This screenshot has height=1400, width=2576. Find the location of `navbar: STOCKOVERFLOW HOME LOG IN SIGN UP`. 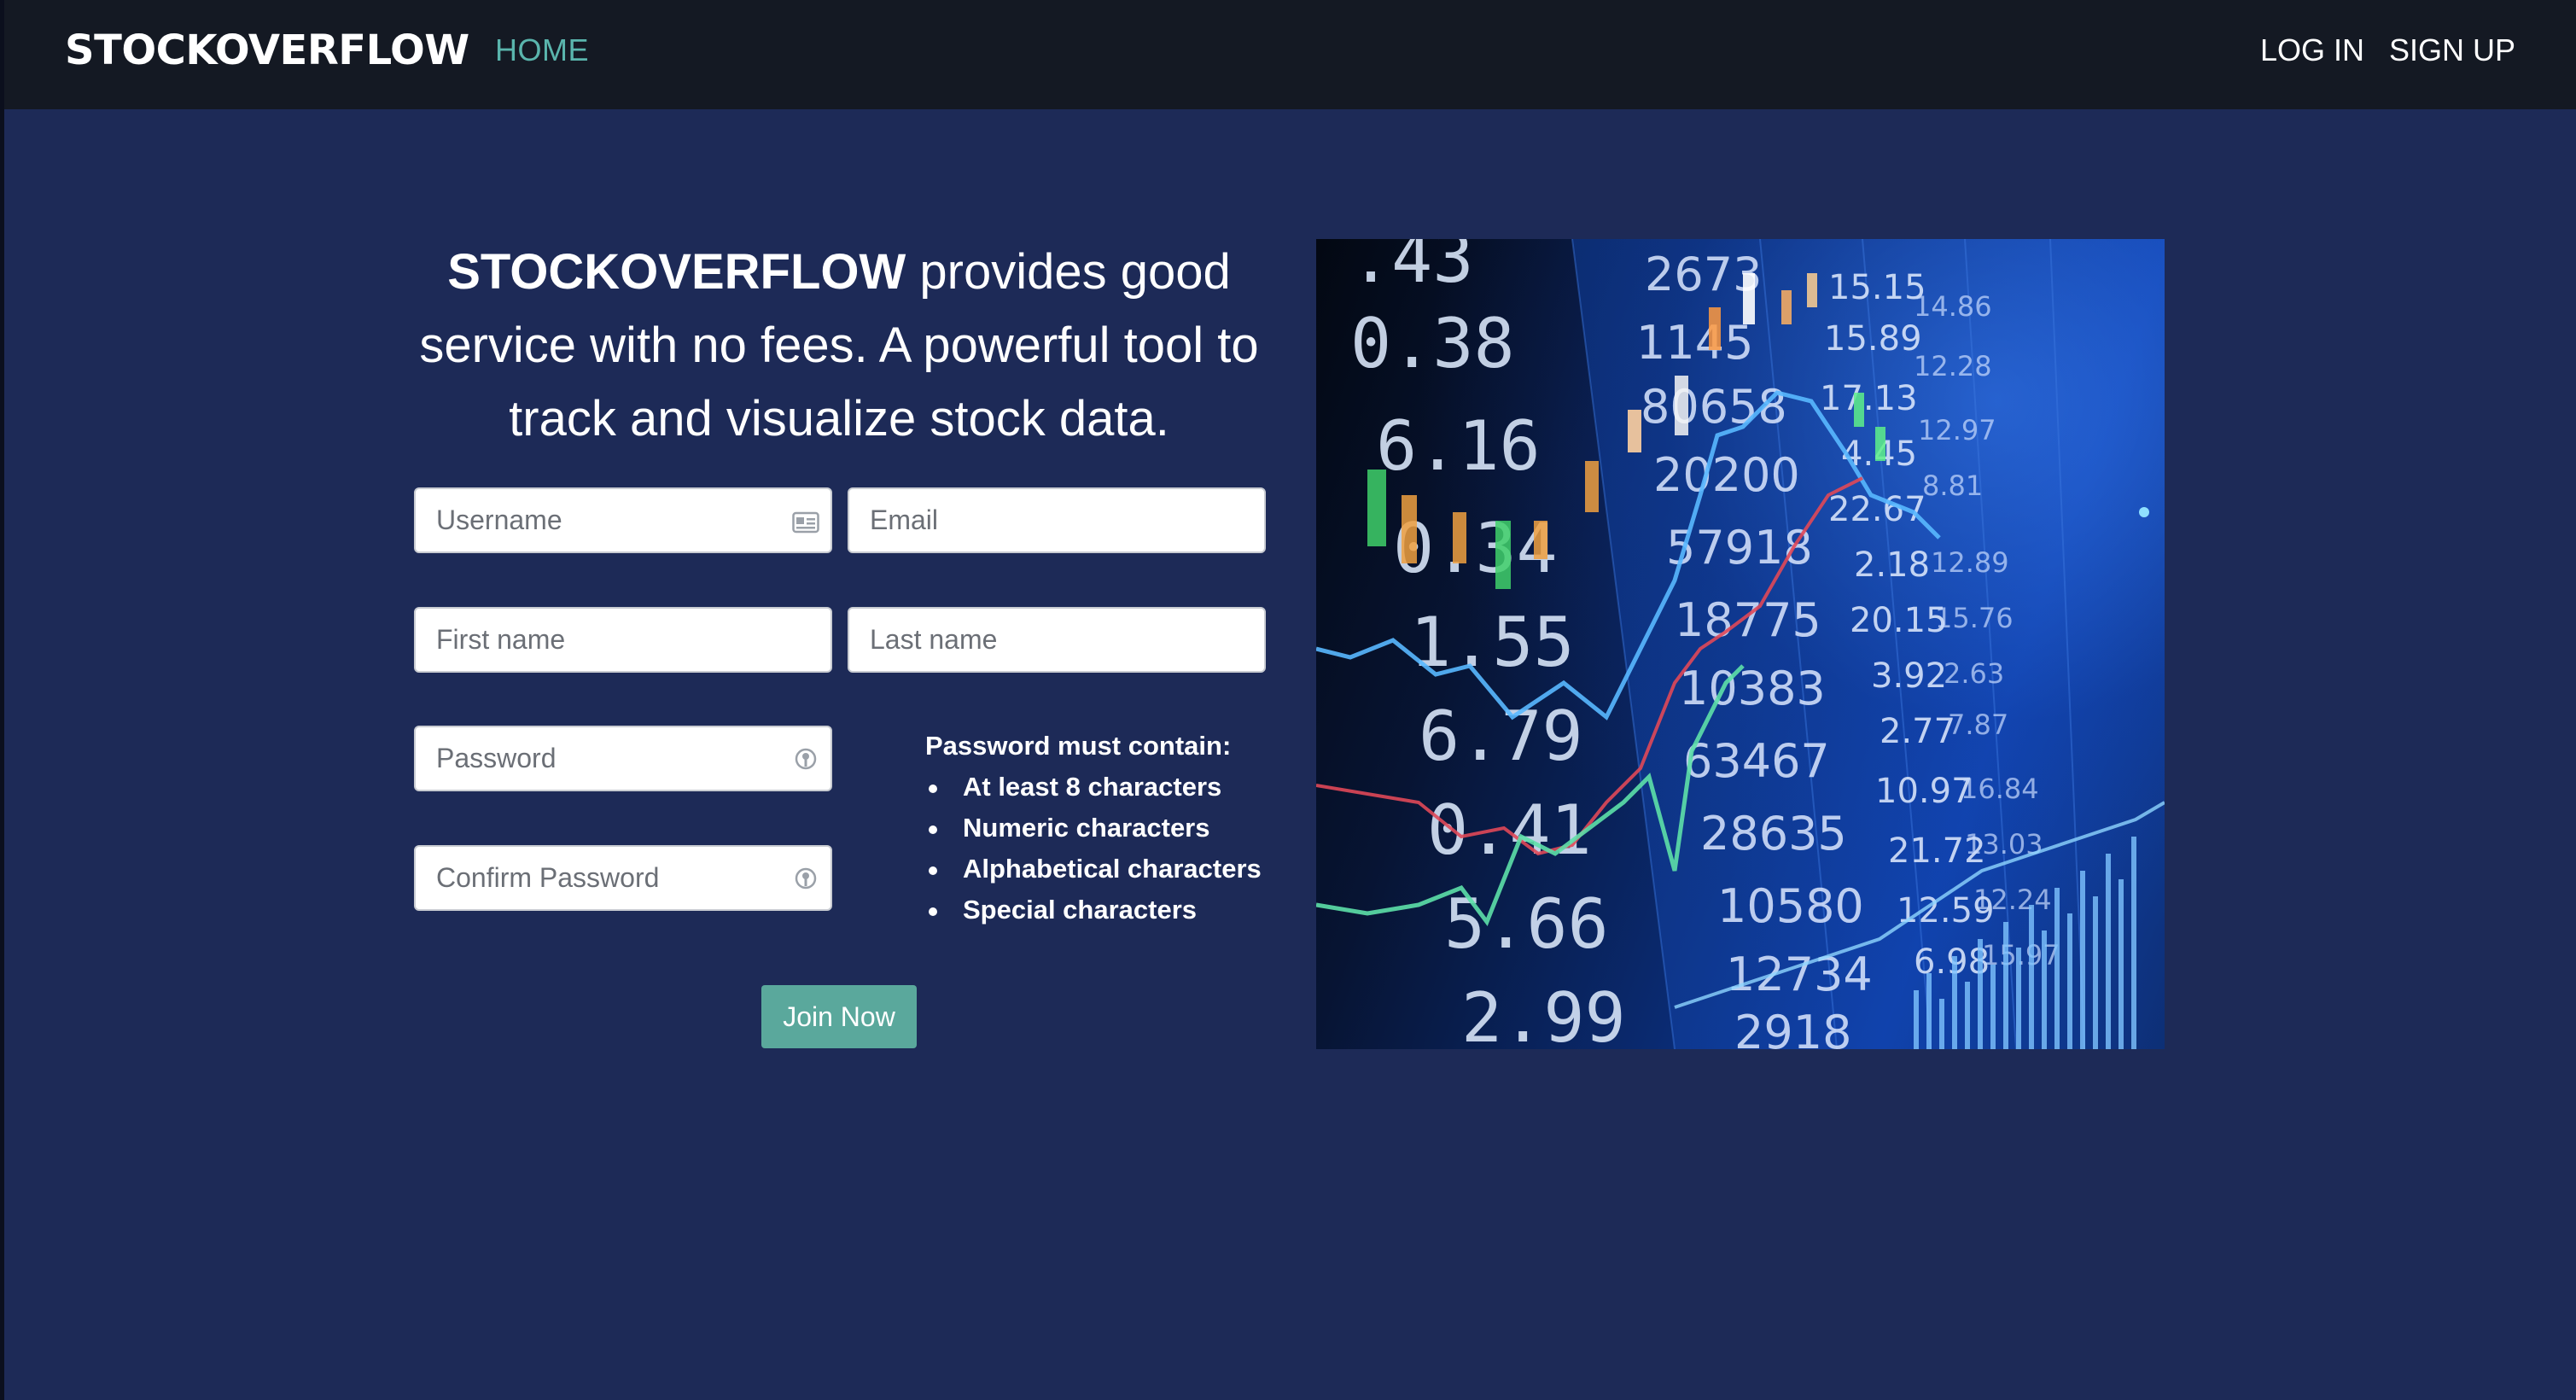

navbar: STOCKOVERFLOW HOME LOG IN SIGN UP is located at coordinates (1290, 55).